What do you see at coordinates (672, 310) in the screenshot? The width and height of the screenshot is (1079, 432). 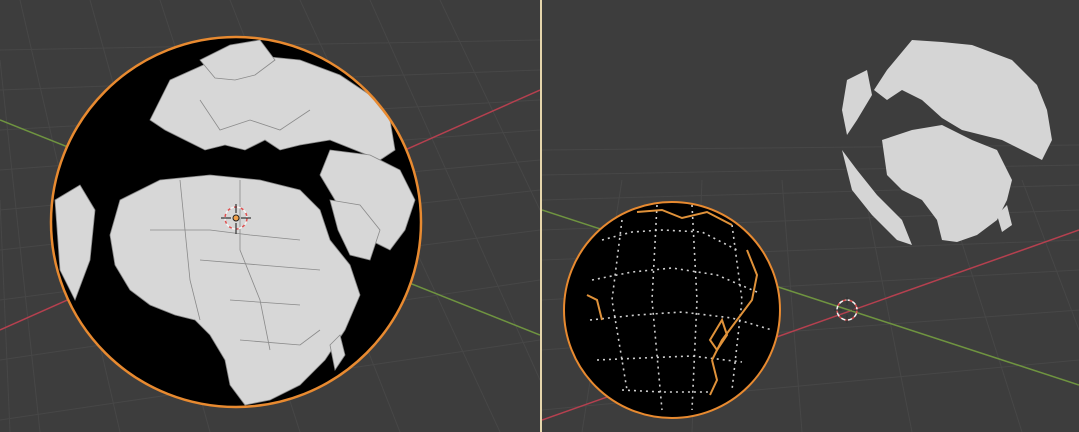 I see `earth-sphere-selected-wireframe` at bounding box center [672, 310].